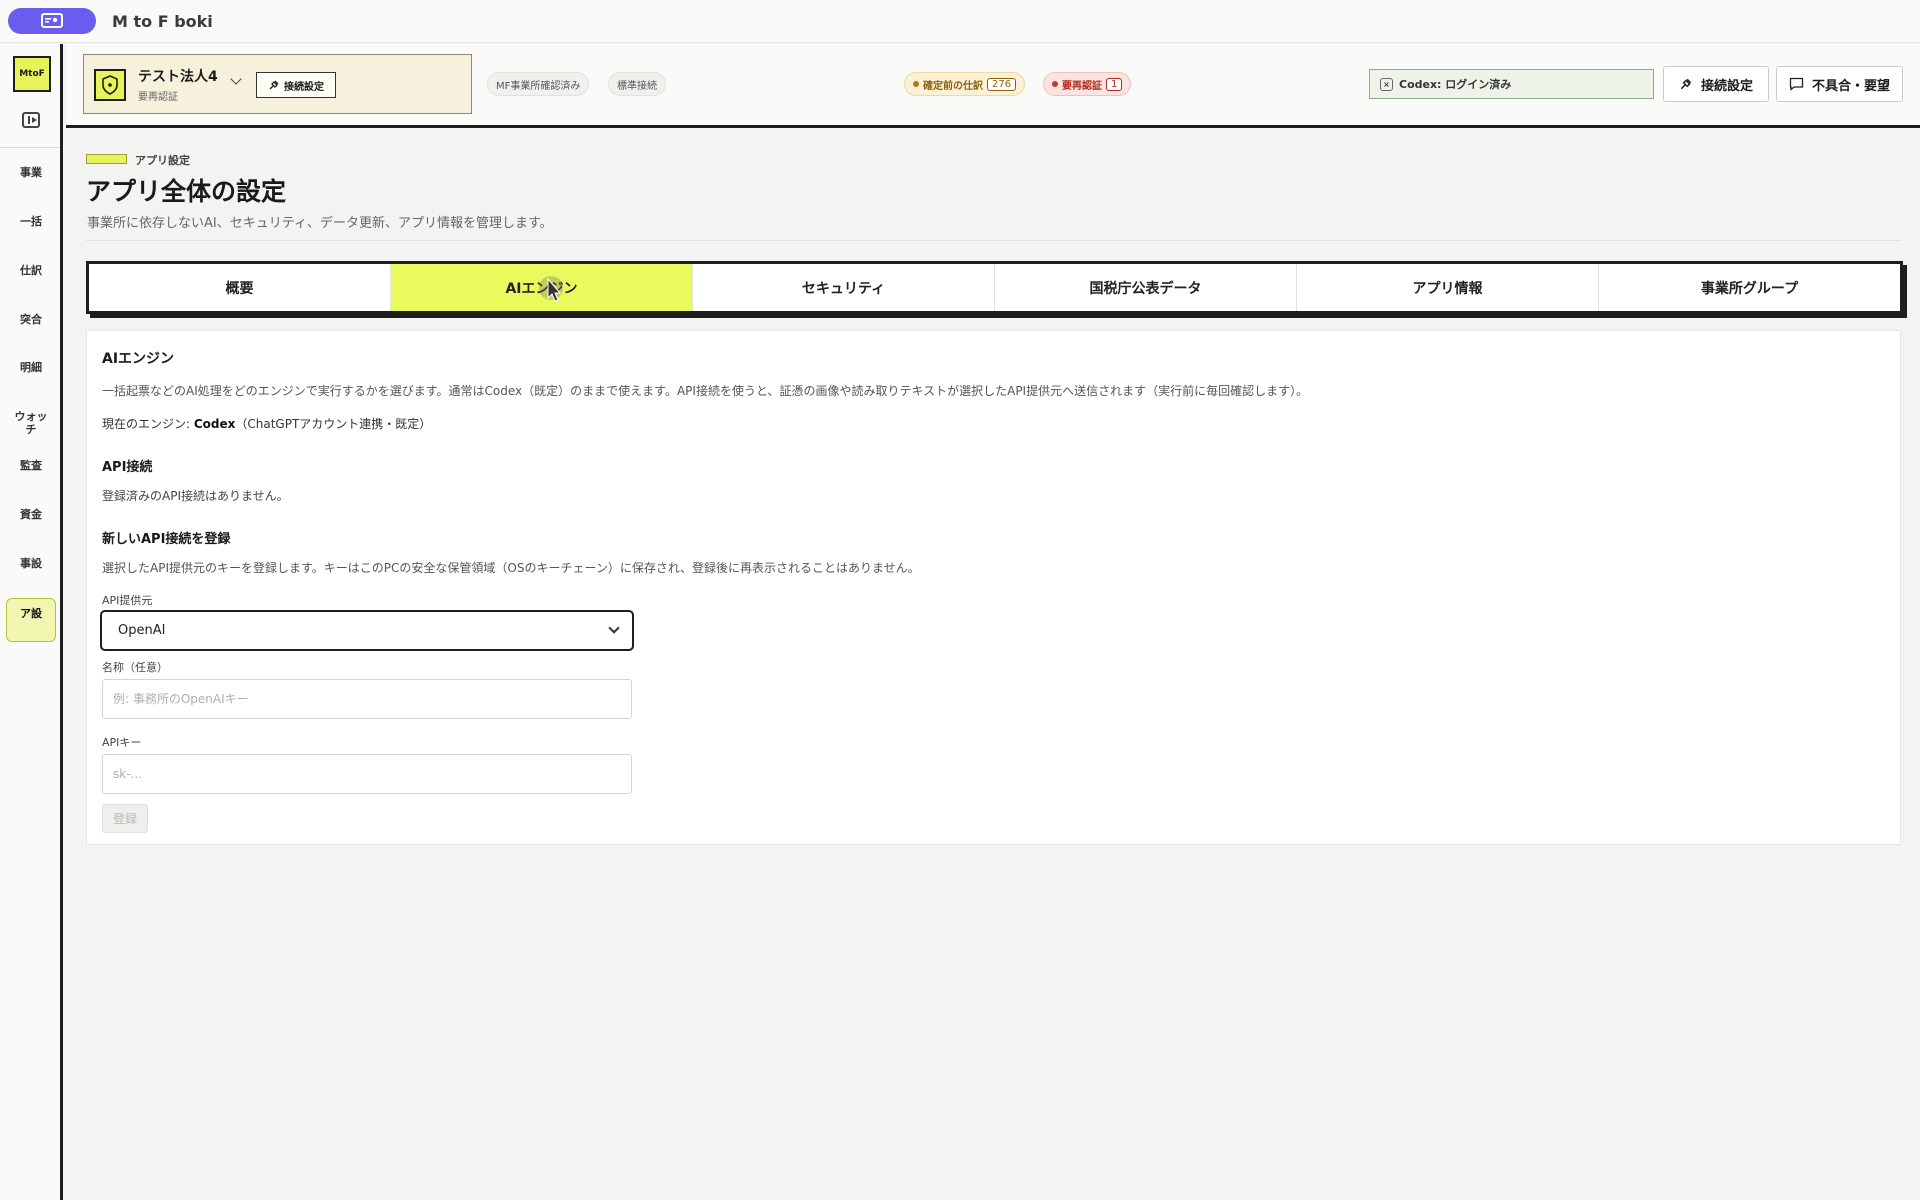  Describe the element at coordinates (31, 563) in the screenshot. I see `sidebar-item-jisetsu: 事設` at that location.